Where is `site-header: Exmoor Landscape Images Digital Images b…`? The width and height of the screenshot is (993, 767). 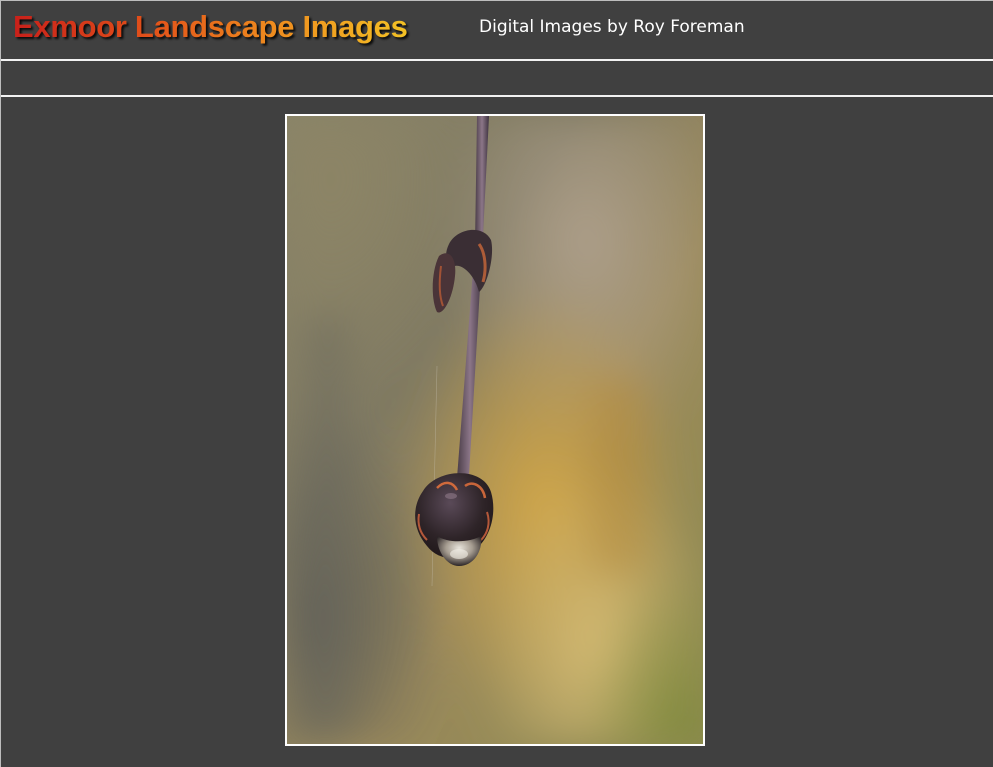 site-header: Exmoor Landscape Images Digital Images b… is located at coordinates (497, 31).